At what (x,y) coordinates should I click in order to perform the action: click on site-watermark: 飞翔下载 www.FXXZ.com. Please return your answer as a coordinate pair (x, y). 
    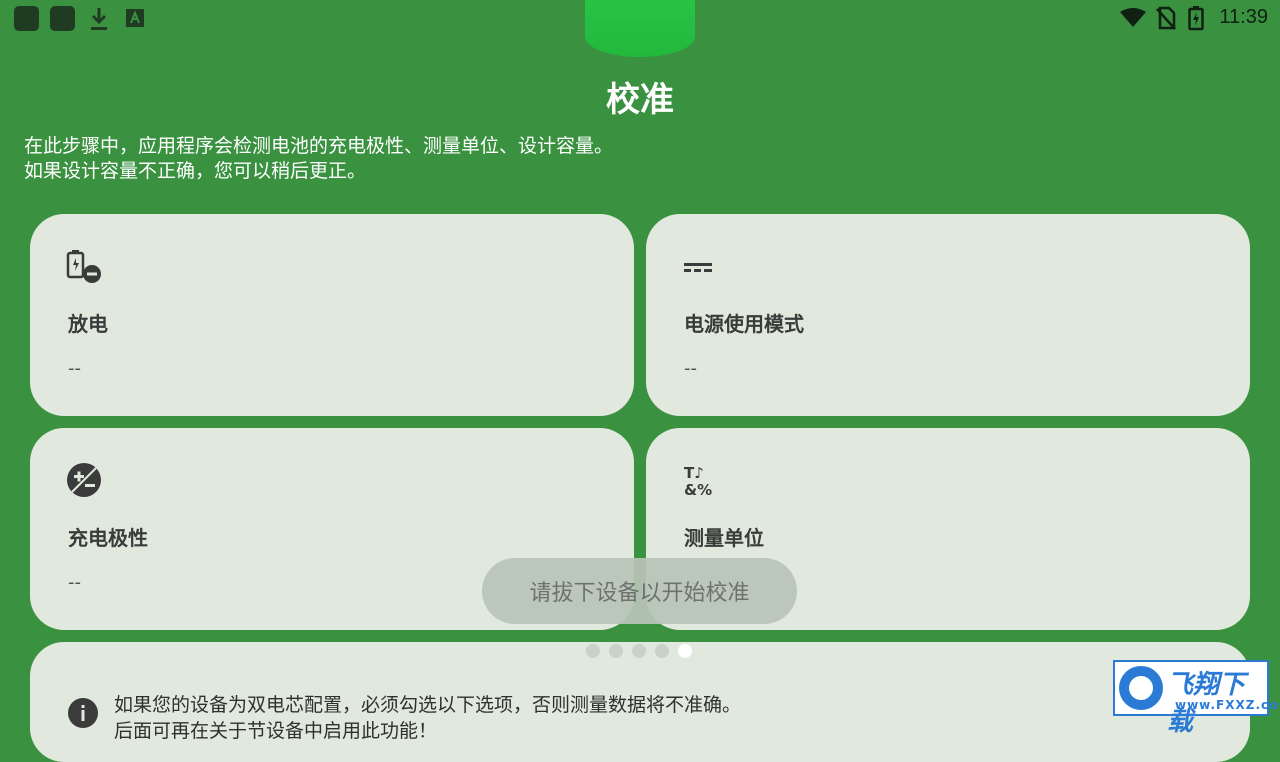
    Looking at the image, I should click on (1196, 698).